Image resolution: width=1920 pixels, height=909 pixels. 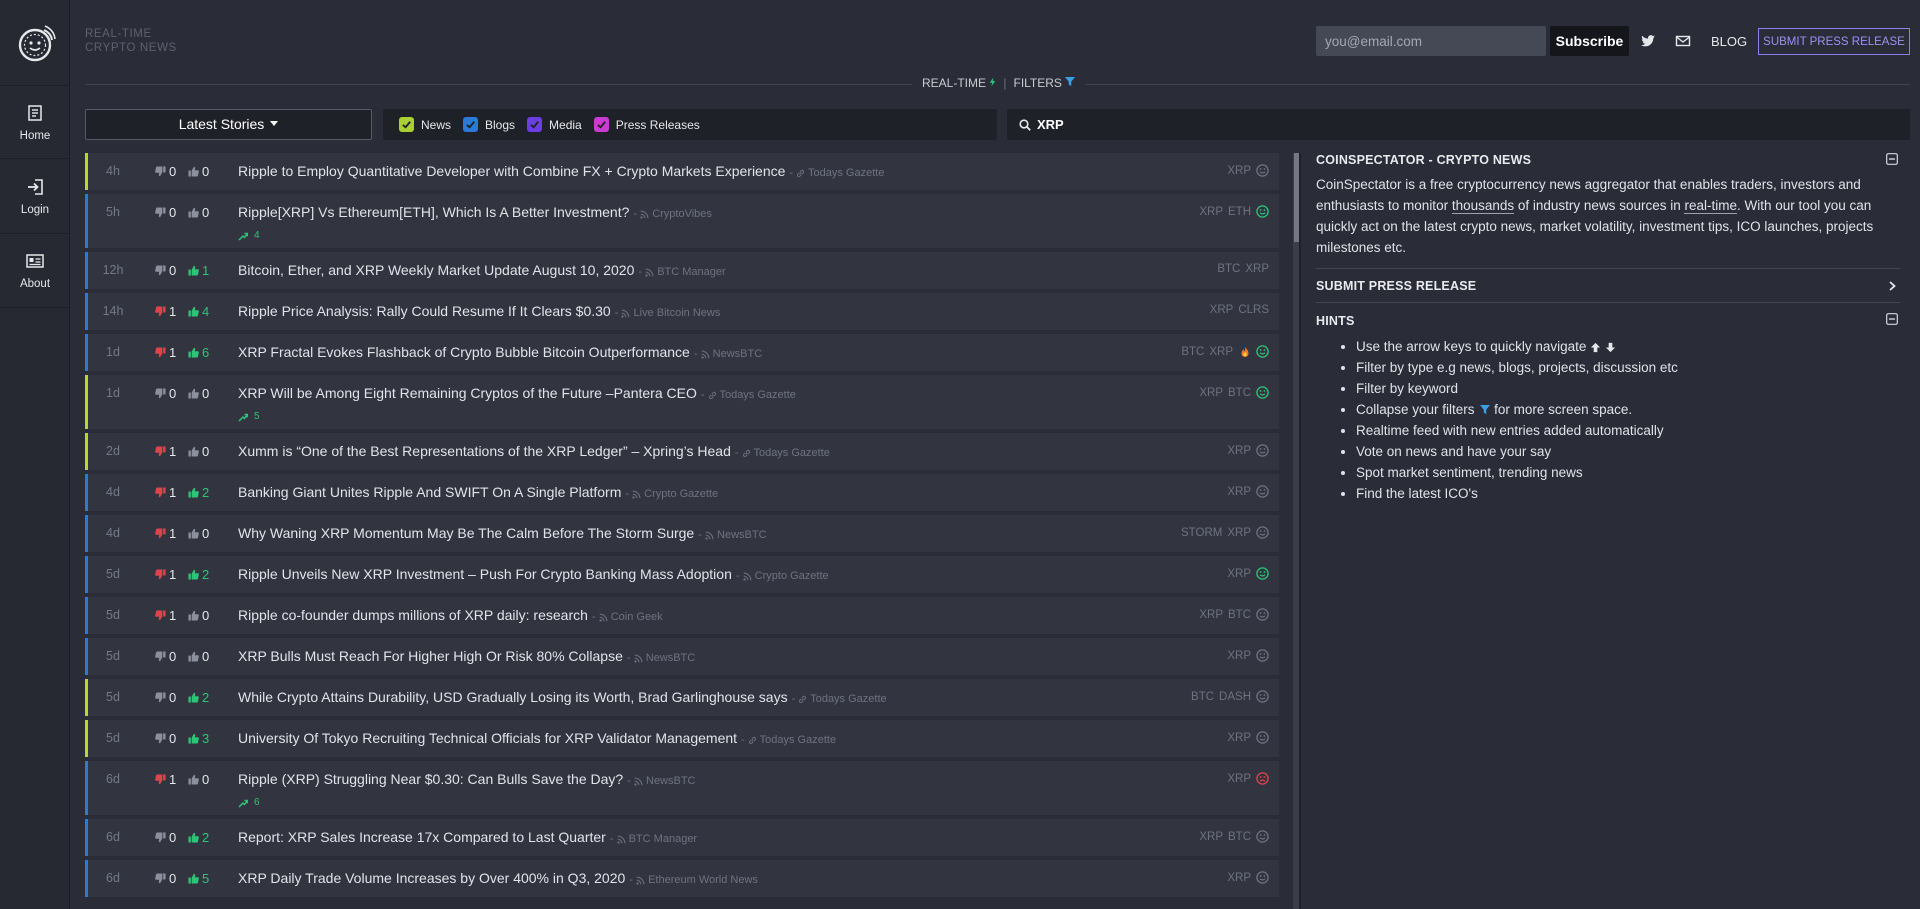 I want to click on subscribe-button: Subscribe, so click(x=1589, y=41).